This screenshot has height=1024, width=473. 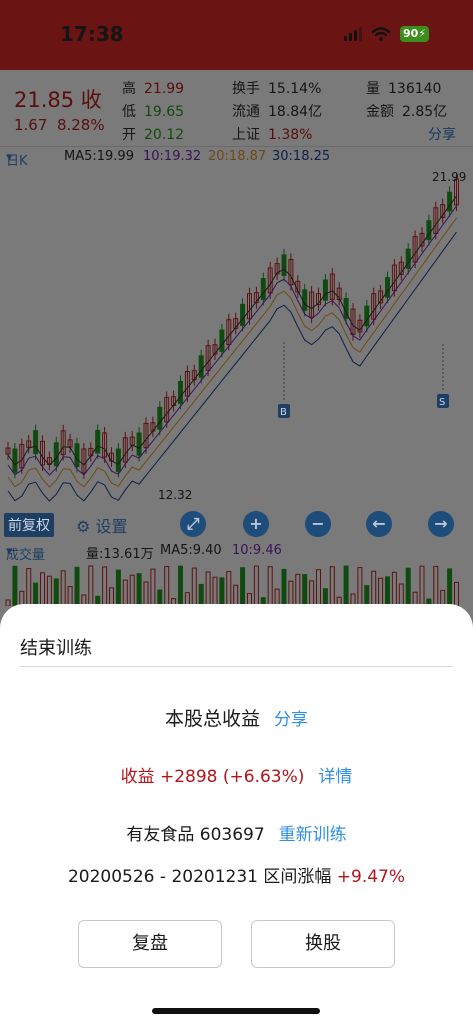 What do you see at coordinates (246, 135) in the screenshot?
I see `index-label: 上证` at bounding box center [246, 135].